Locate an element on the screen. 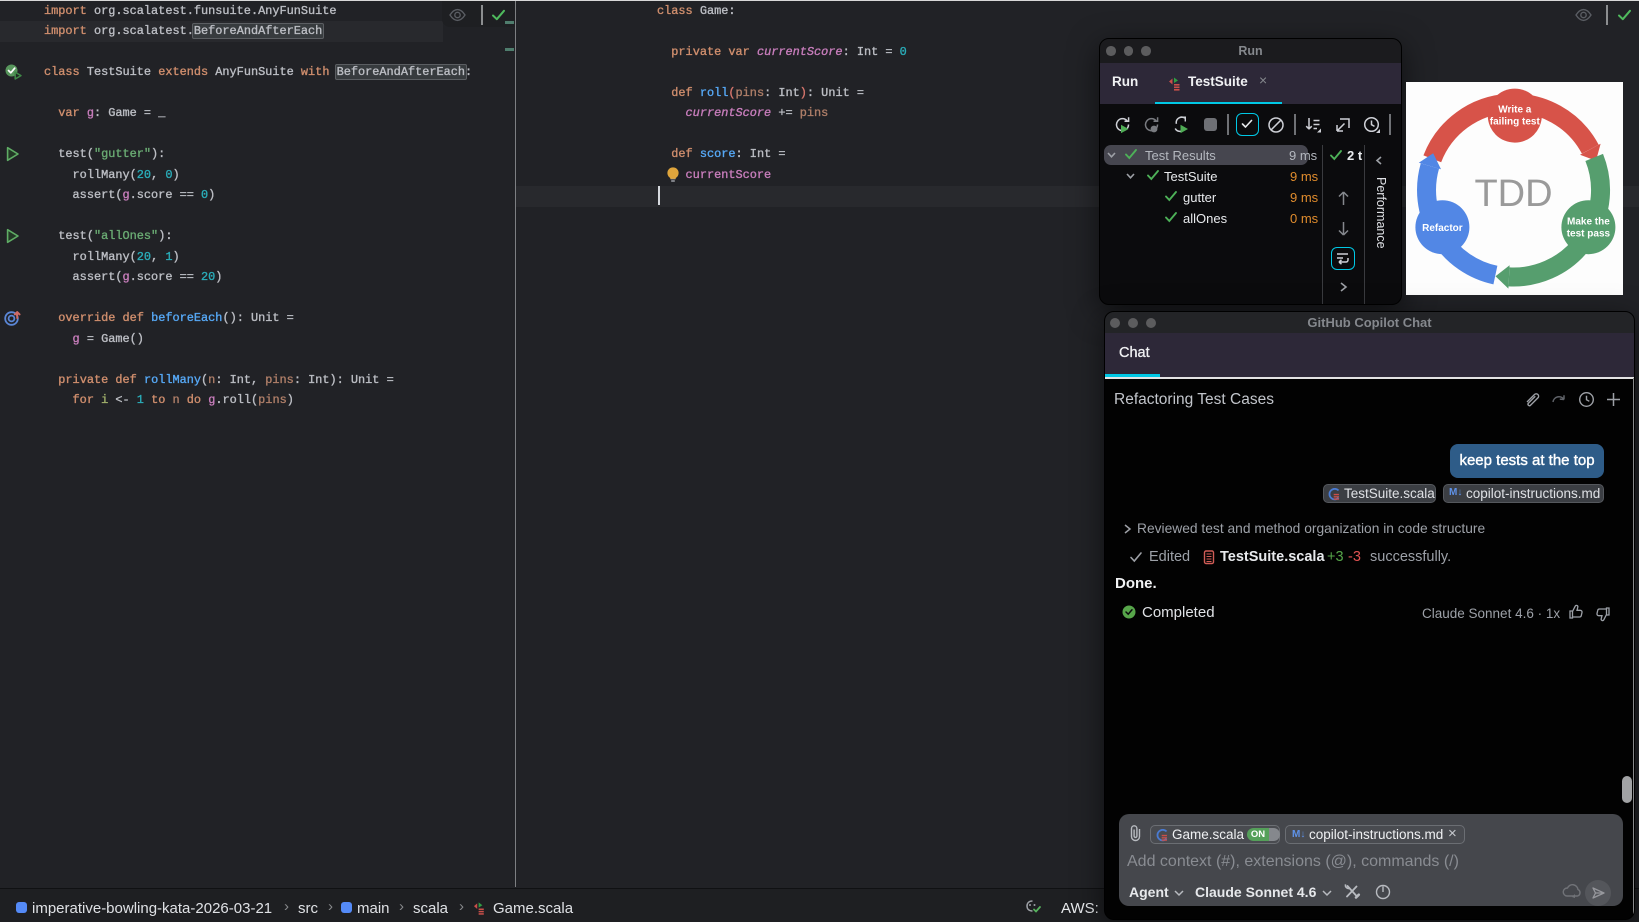  svg-text: Refactor is located at coordinates (1442, 228).